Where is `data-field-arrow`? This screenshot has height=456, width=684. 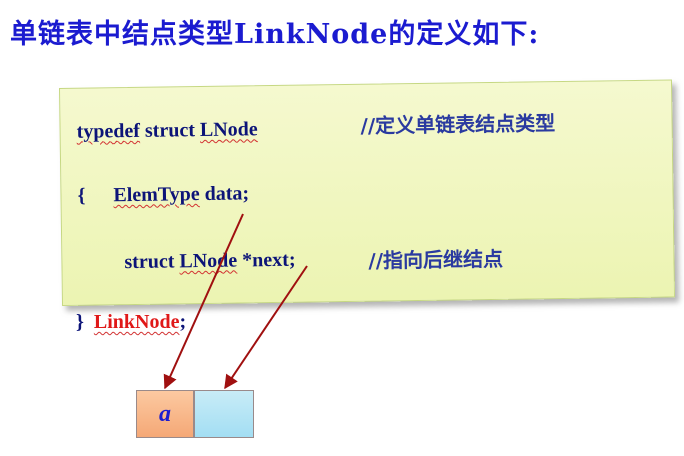 data-field-arrow is located at coordinates (203, 301).